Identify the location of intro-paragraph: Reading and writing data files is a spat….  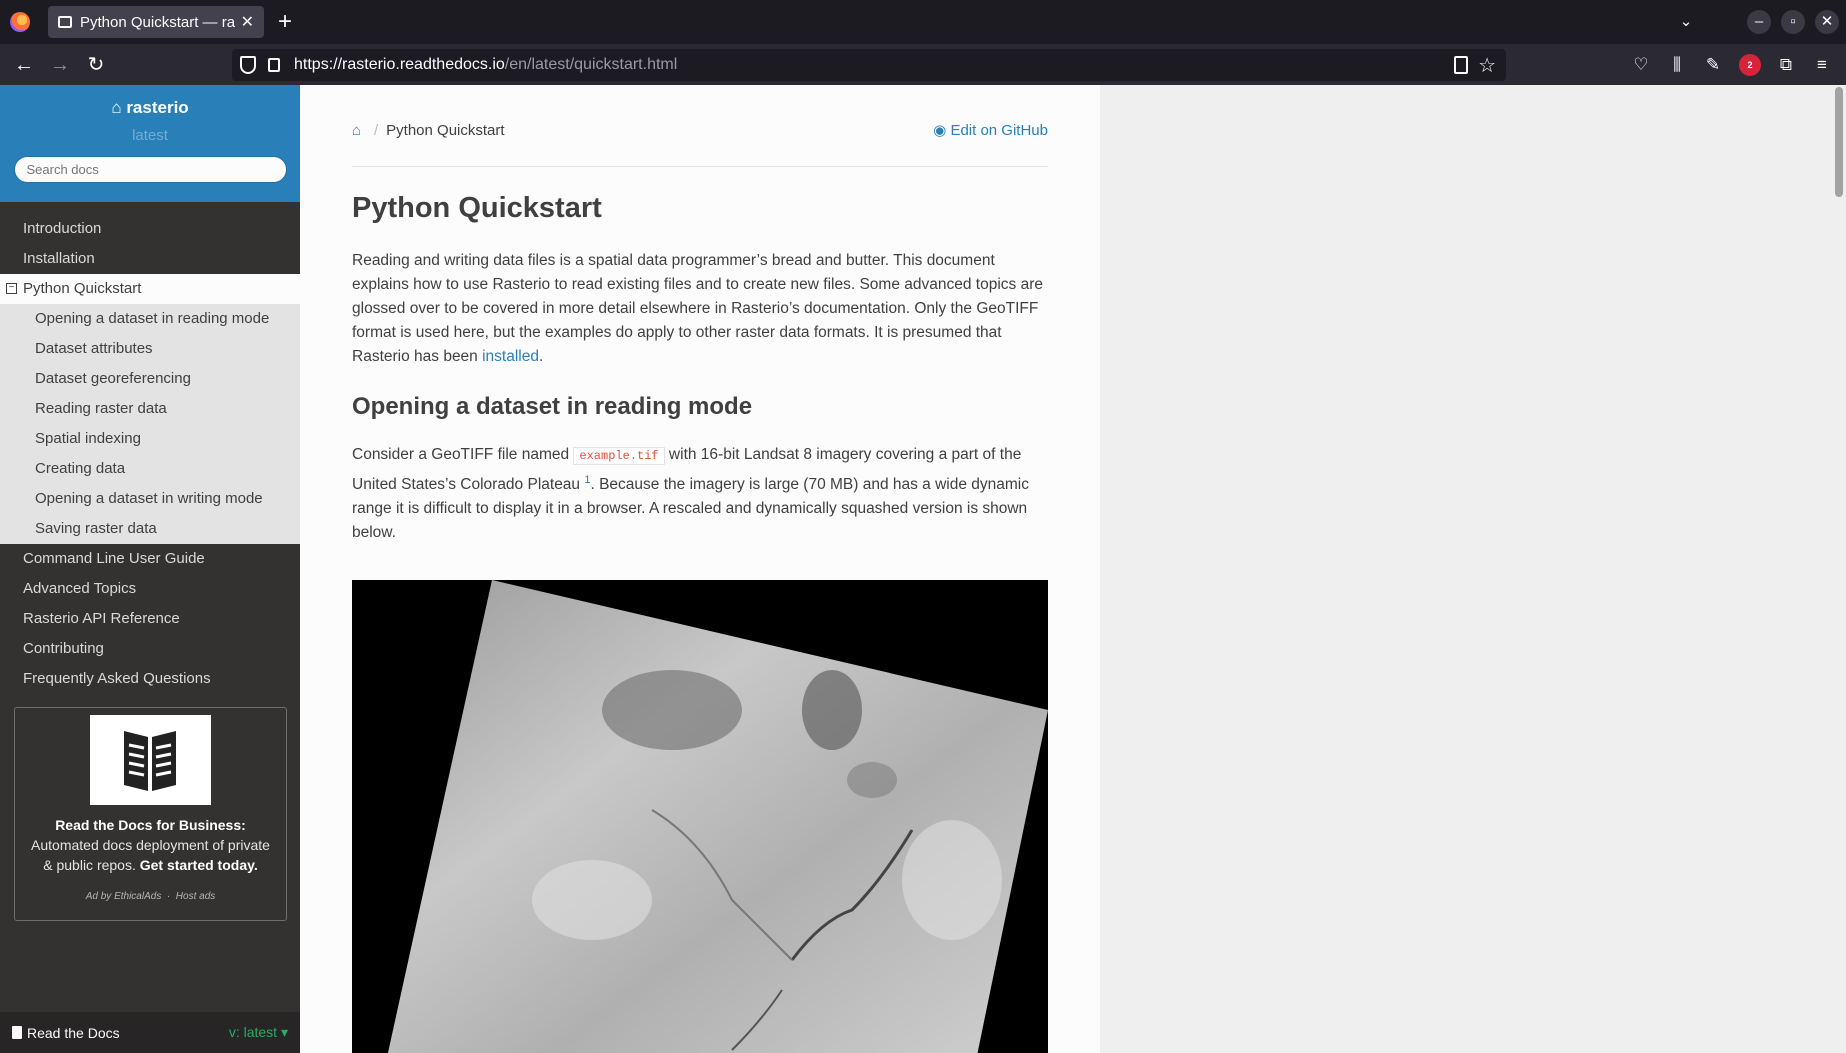
(697, 308).